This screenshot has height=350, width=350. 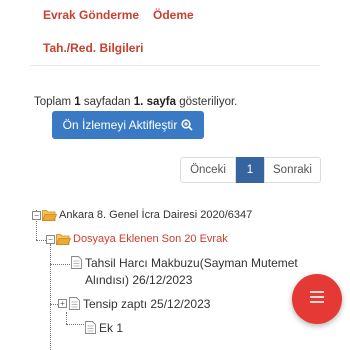 I want to click on activate-preview-button: Ön İzlemeyi Aktifleştir, so click(x=128, y=125).